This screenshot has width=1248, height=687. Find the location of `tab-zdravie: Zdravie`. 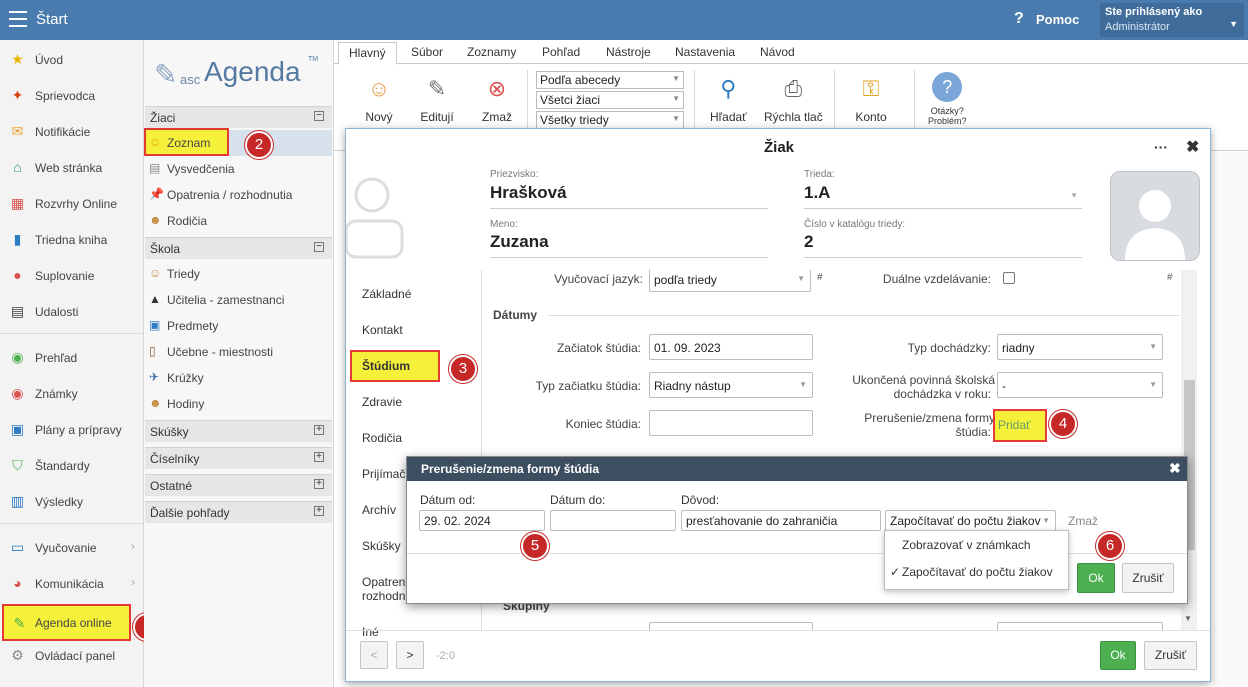

tab-zdravie: Zdravie is located at coordinates (382, 402).